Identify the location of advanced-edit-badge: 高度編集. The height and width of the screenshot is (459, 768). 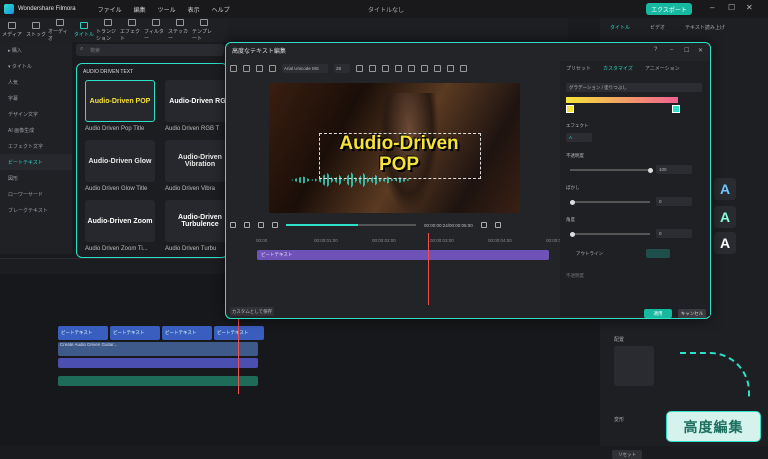
(713, 426).